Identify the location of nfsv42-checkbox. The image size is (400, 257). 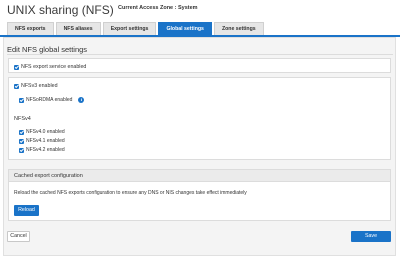
(21, 150).